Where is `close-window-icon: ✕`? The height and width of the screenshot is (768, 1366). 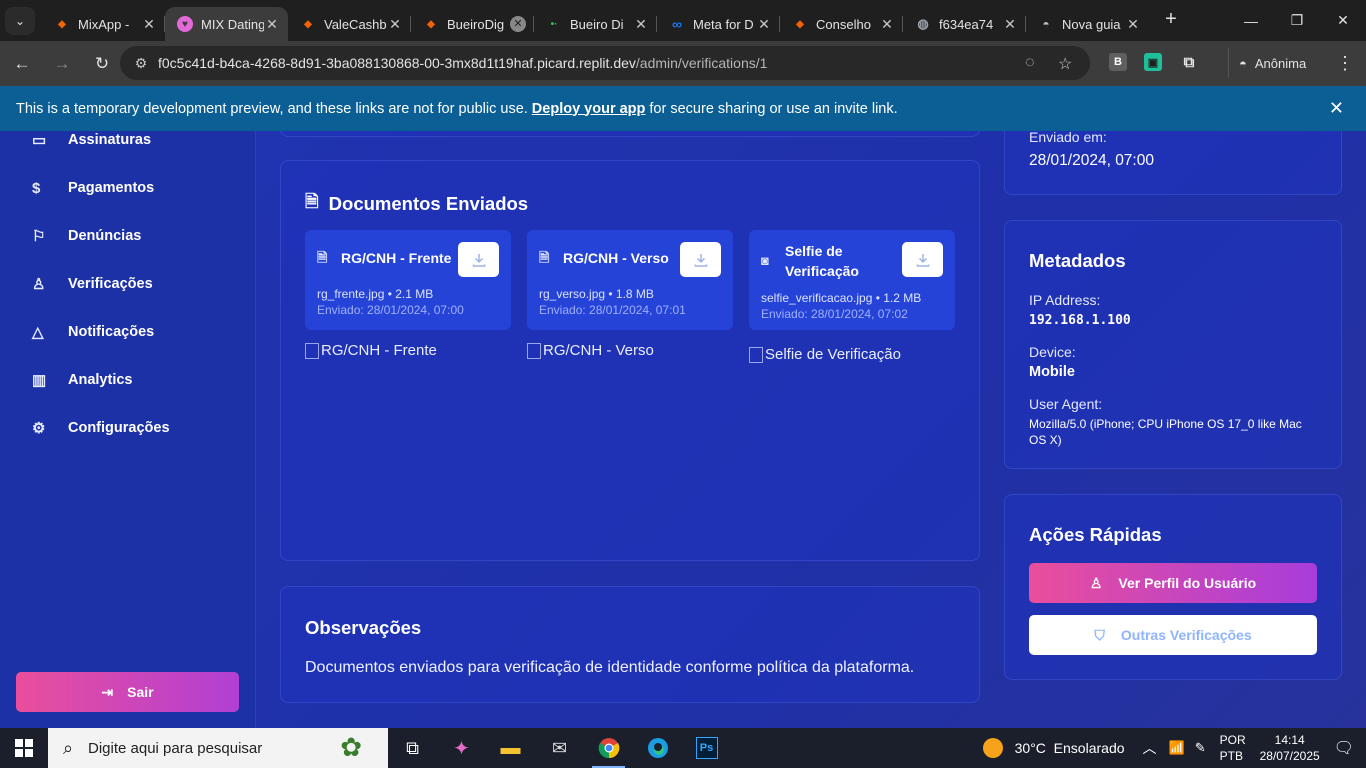 close-window-icon: ✕ is located at coordinates (1343, 20).